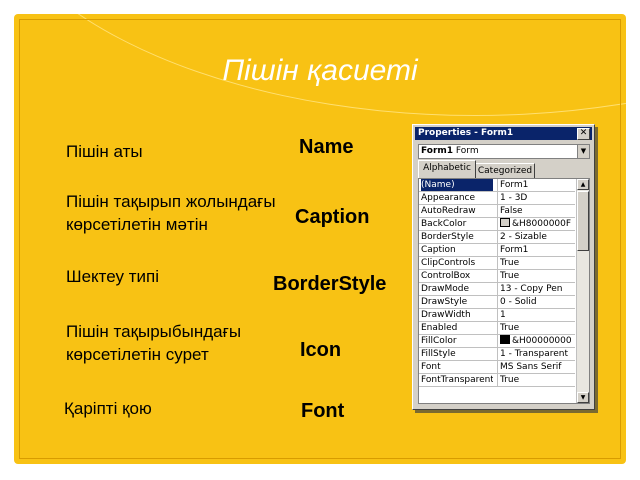  Describe the element at coordinates (437, 151) in the screenshot. I see `object-name: Form1` at that location.